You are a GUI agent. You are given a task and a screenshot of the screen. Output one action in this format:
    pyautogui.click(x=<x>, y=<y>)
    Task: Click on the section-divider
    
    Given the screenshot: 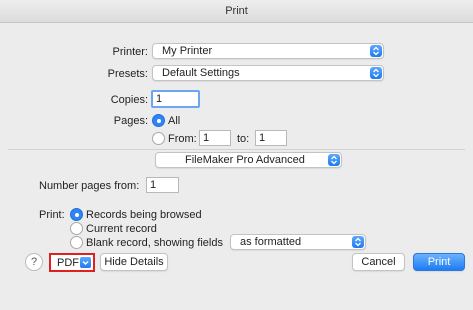 What is the action you would take?
    pyautogui.click(x=236, y=149)
    